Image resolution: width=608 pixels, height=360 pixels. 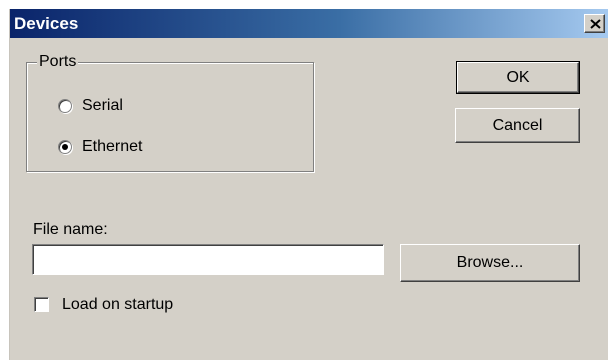 I want to click on radio-ethernet-circle, so click(x=65, y=147).